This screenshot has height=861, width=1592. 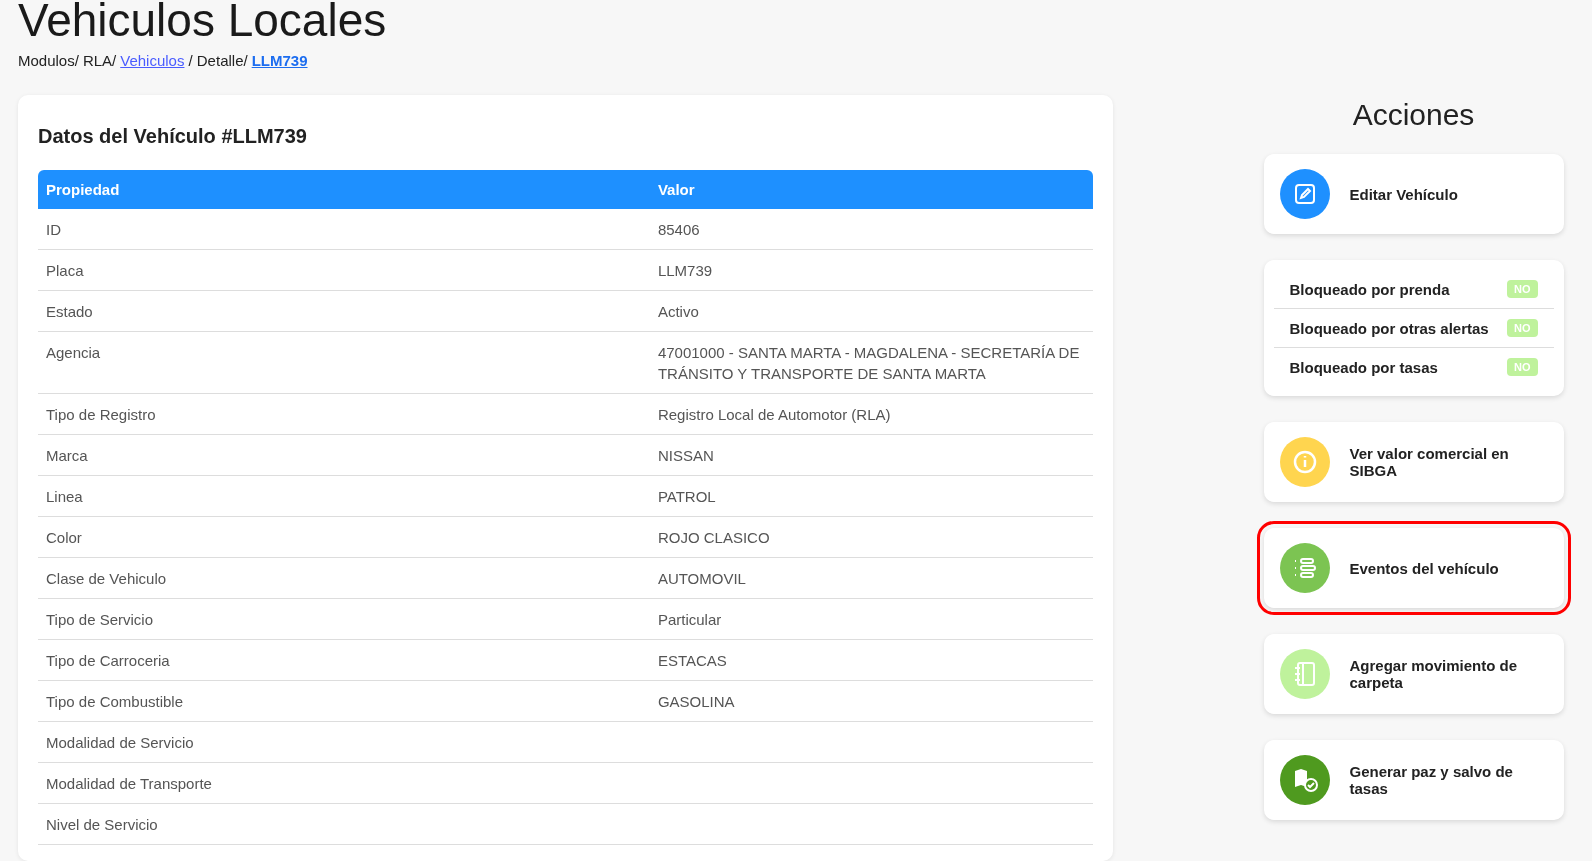 What do you see at coordinates (344, 496) in the screenshot?
I see `table-cell: Linea` at bounding box center [344, 496].